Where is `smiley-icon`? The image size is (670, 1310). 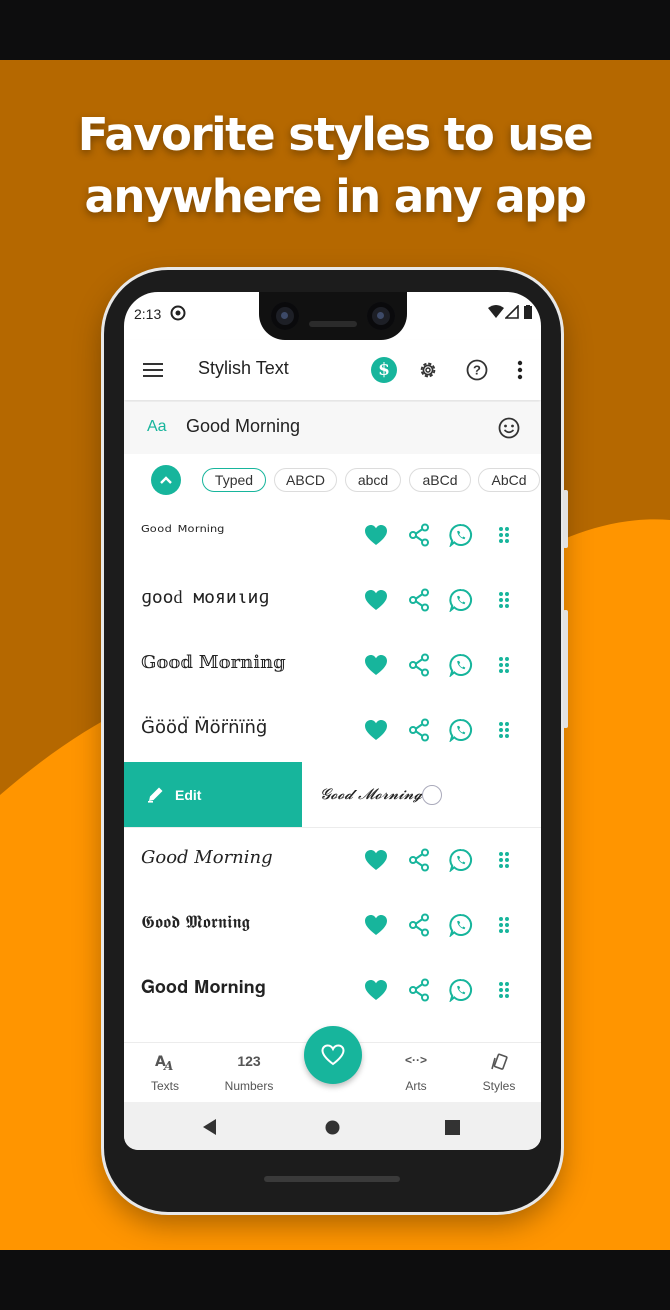 smiley-icon is located at coordinates (509, 428).